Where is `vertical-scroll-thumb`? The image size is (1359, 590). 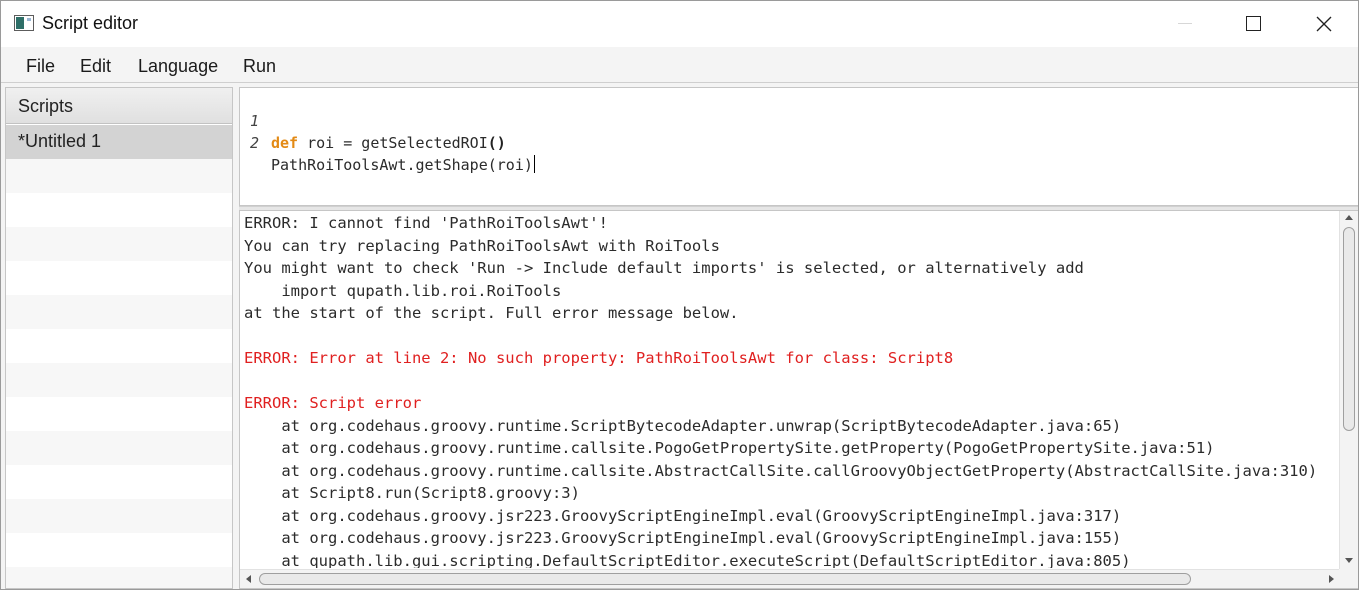
vertical-scroll-thumb is located at coordinates (1349, 329).